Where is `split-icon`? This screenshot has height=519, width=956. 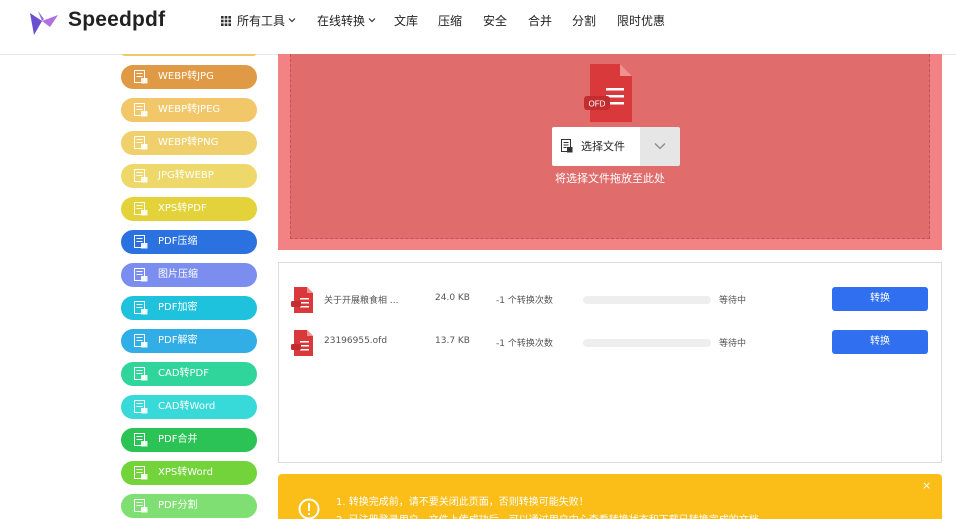 split-icon is located at coordinates (141, 506).